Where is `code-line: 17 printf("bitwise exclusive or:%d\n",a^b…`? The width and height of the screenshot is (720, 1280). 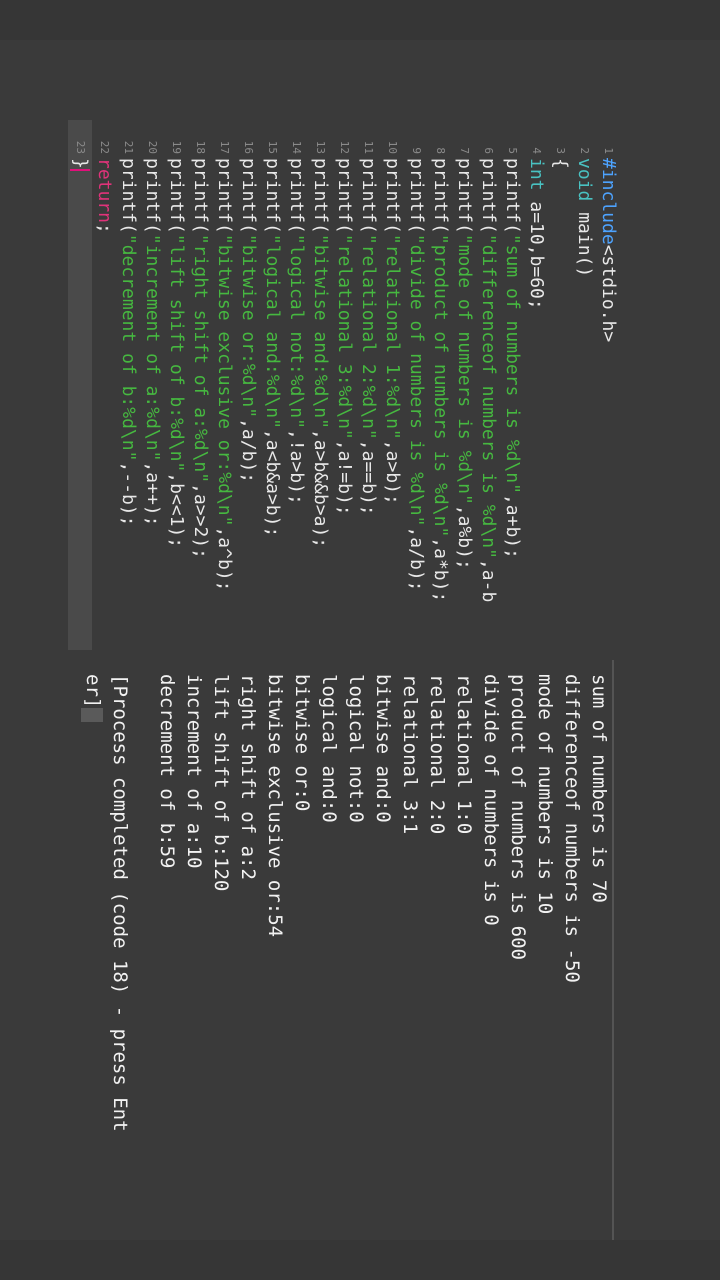
code-line: 17 printf("bitwise exclusive or:%d\n",a^b… is located at coordinates (224, 385).